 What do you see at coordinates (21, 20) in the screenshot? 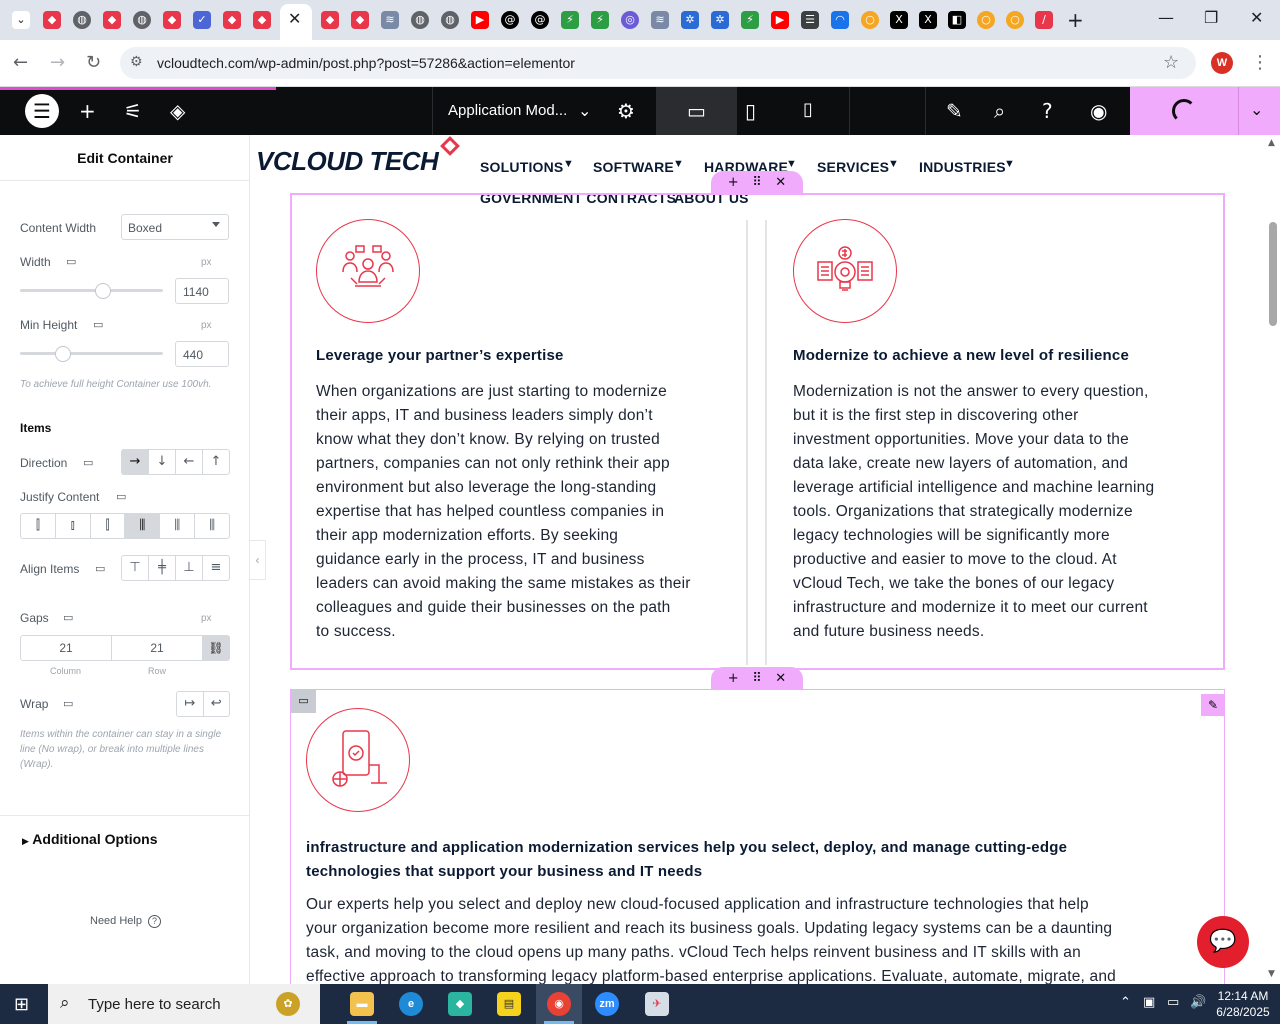
I see `tab-search-icon: ⌄` at bounding box center [21, 20].